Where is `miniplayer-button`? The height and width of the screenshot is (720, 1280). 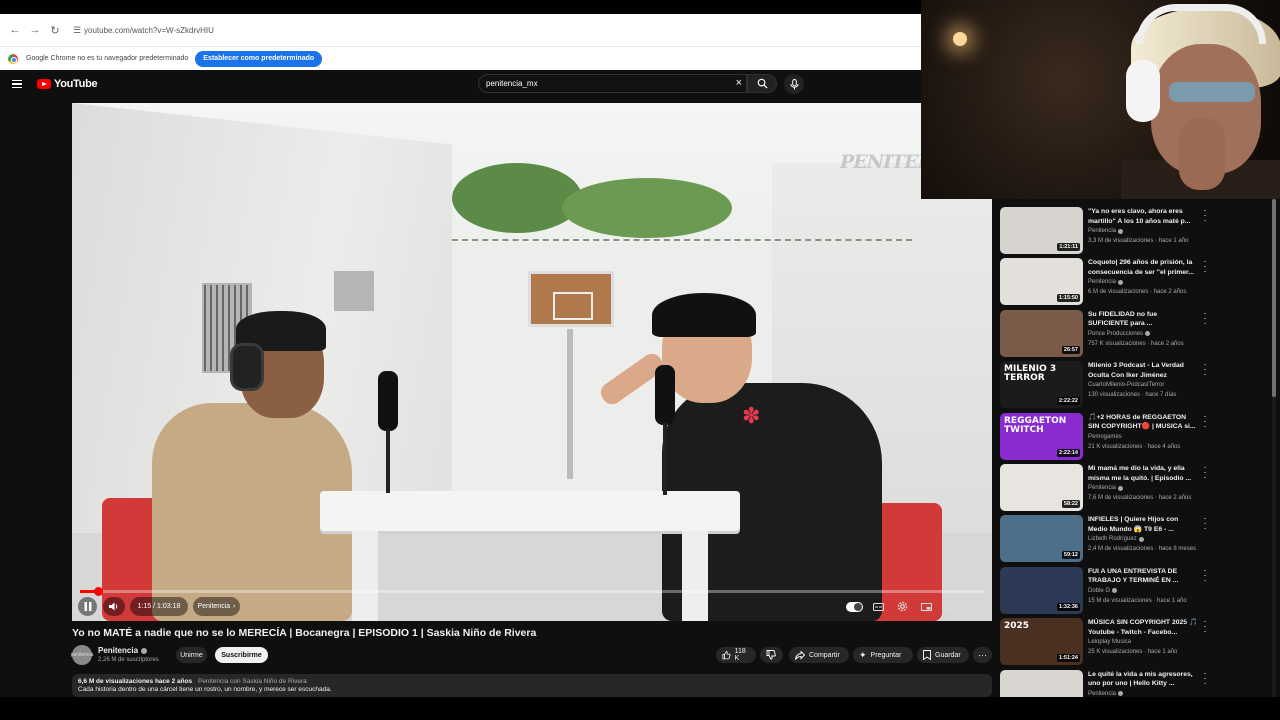 miniplayer-button is located at coordinates (926, 606).